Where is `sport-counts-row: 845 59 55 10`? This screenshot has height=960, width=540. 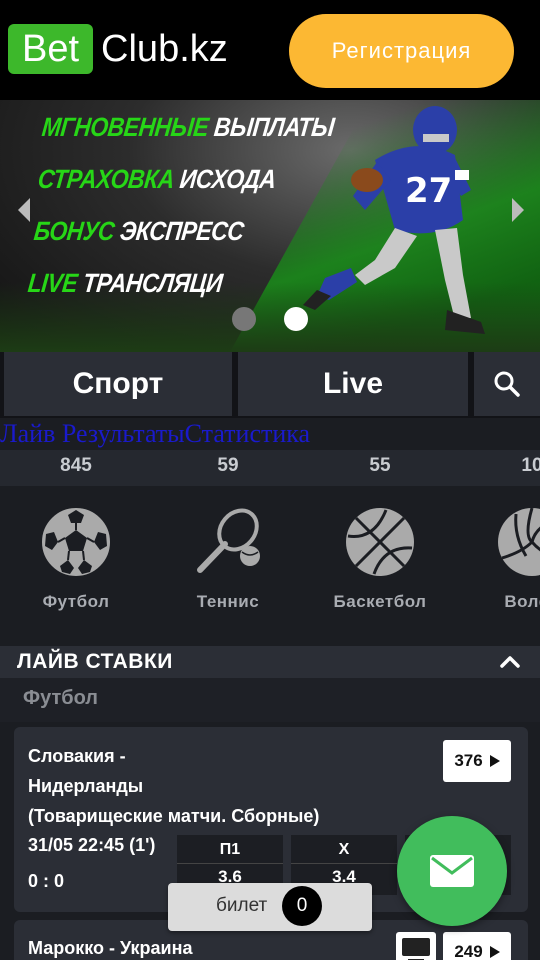 sport-counts-row: 845 59 55 10 is located at coordinates (270, 468).